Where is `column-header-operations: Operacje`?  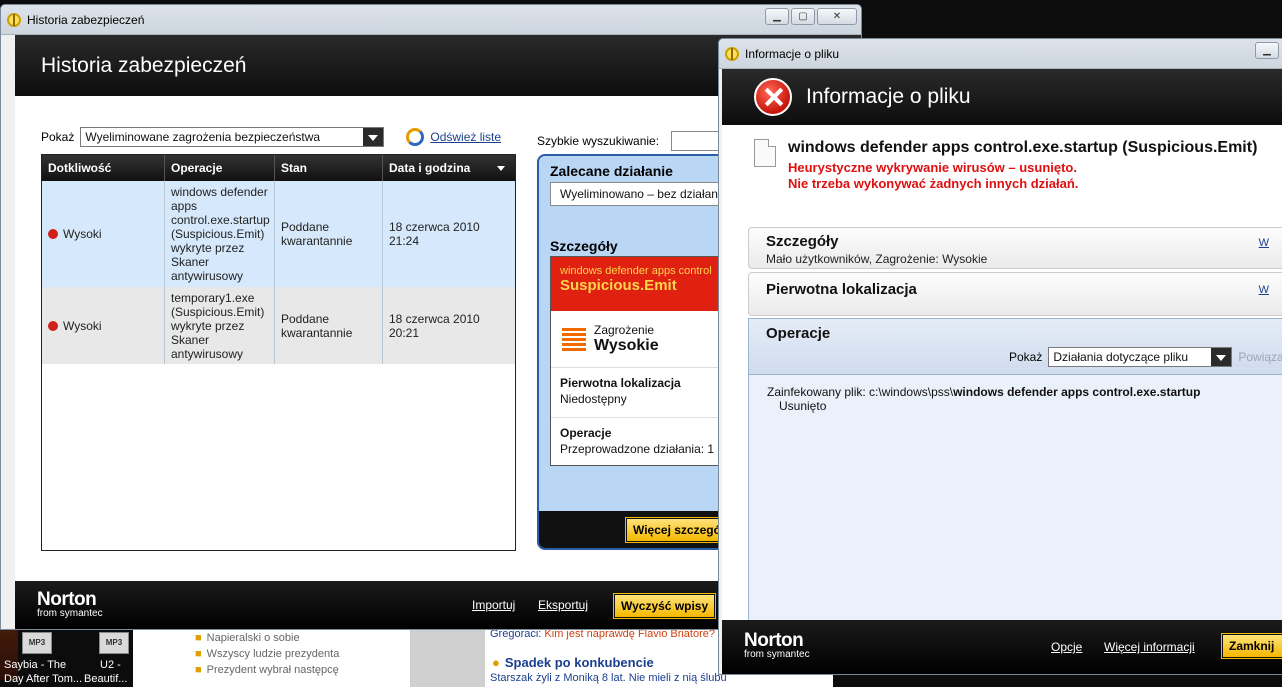 column-header-operations: Operacje is located at coordinates (220, 168).